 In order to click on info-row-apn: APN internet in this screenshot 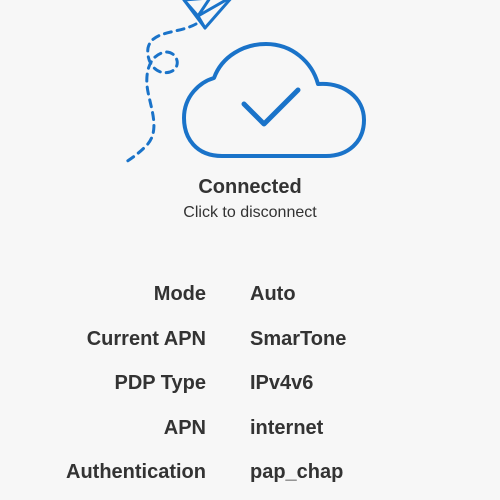, I will do `click(250, 428)`.